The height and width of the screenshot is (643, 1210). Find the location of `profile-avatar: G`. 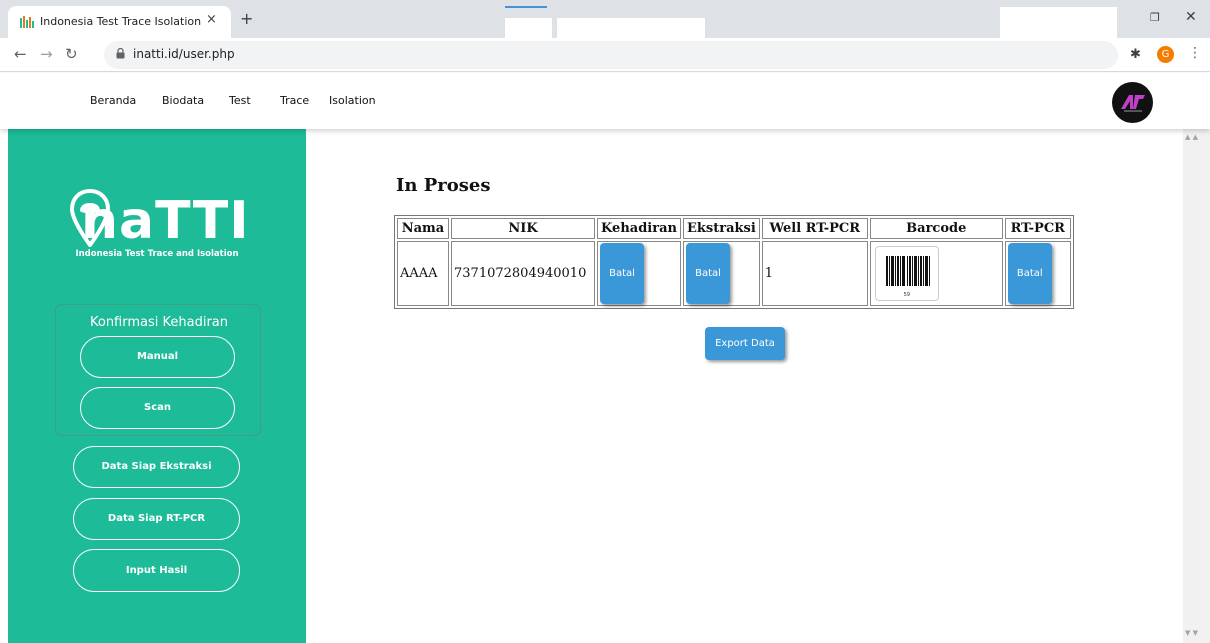

profile-avatar: G is located at coordinates (1165, 54).